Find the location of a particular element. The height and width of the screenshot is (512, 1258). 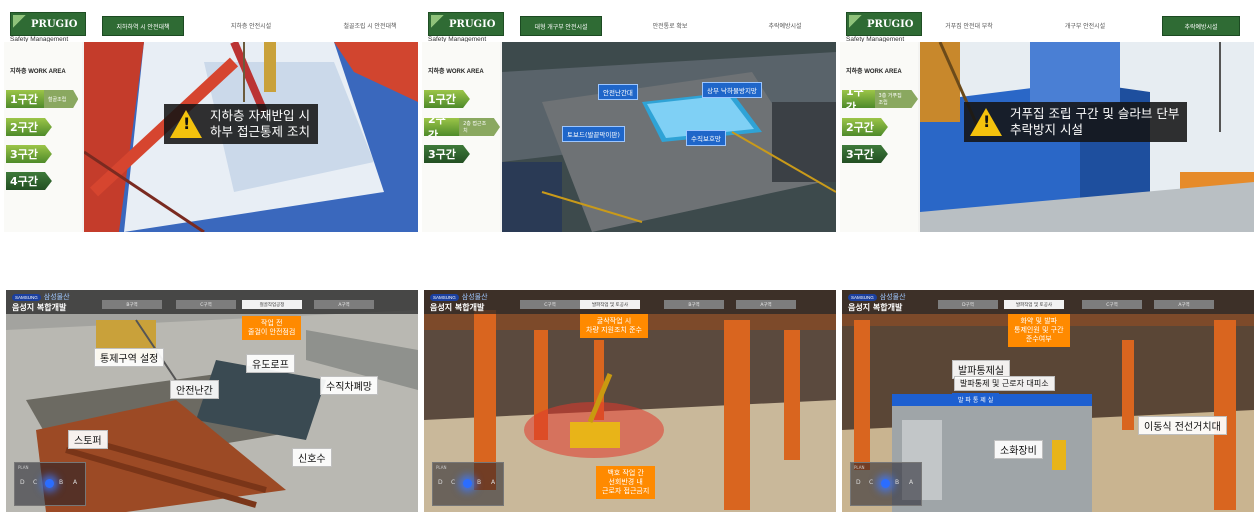

tab-3: 철골조립 시 안전대책 is located at coordinates (370, 25).